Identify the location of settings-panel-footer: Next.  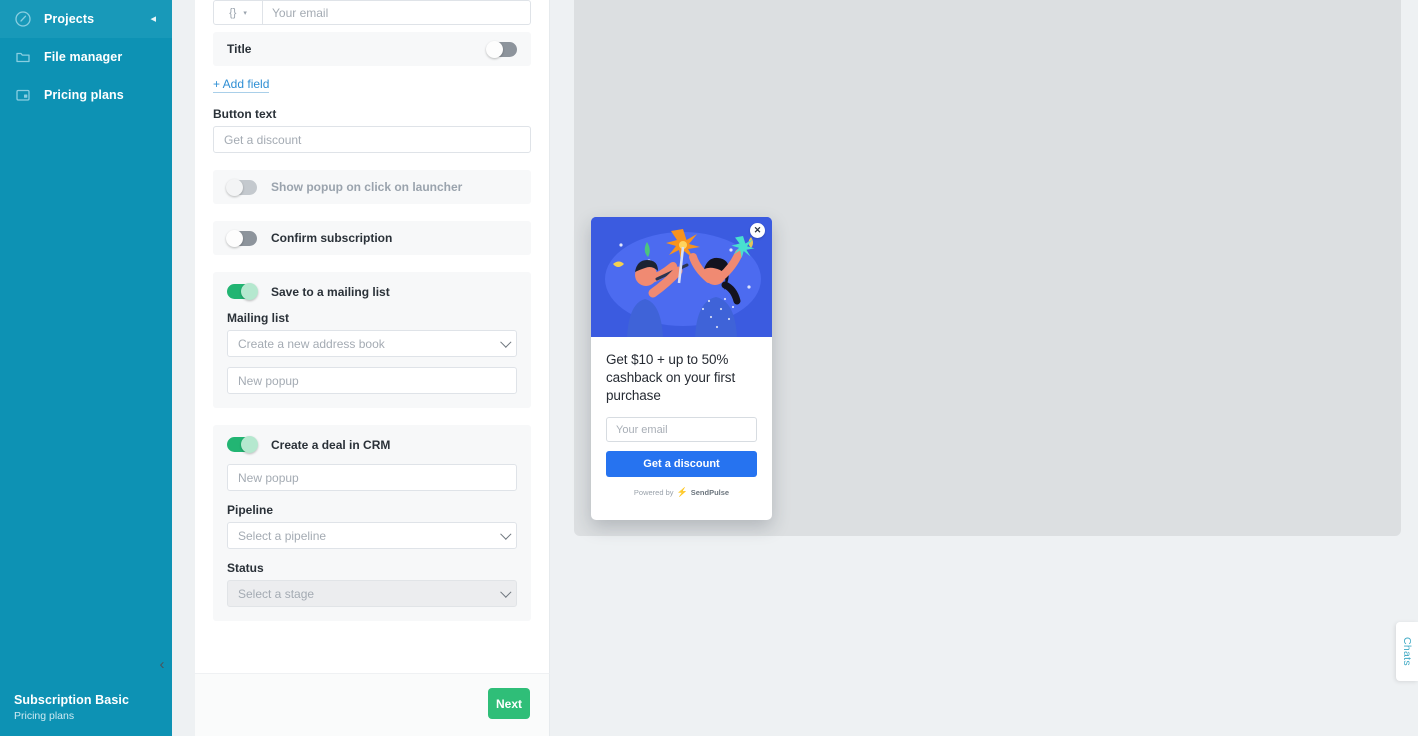
(372, 704).